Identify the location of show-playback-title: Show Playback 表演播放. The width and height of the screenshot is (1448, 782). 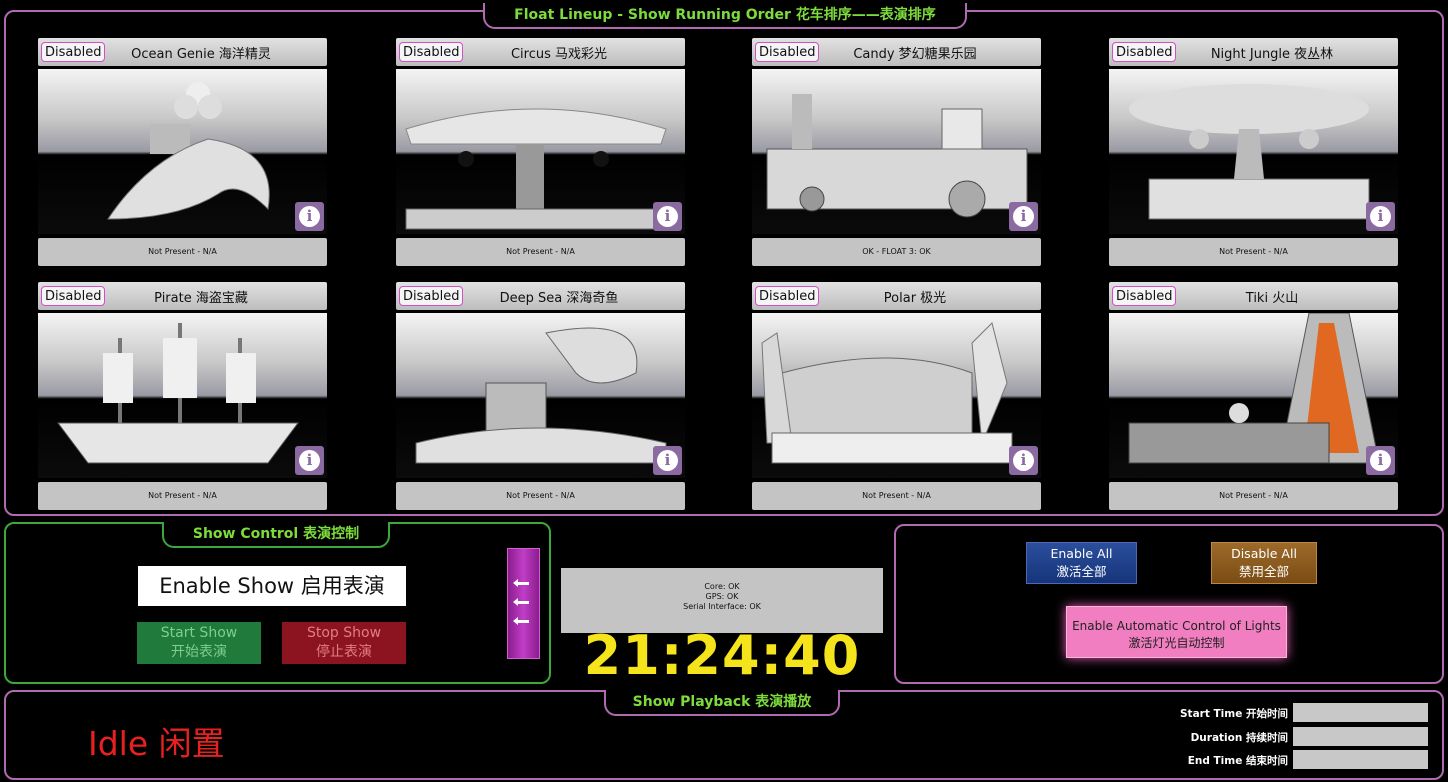
(722, 703).